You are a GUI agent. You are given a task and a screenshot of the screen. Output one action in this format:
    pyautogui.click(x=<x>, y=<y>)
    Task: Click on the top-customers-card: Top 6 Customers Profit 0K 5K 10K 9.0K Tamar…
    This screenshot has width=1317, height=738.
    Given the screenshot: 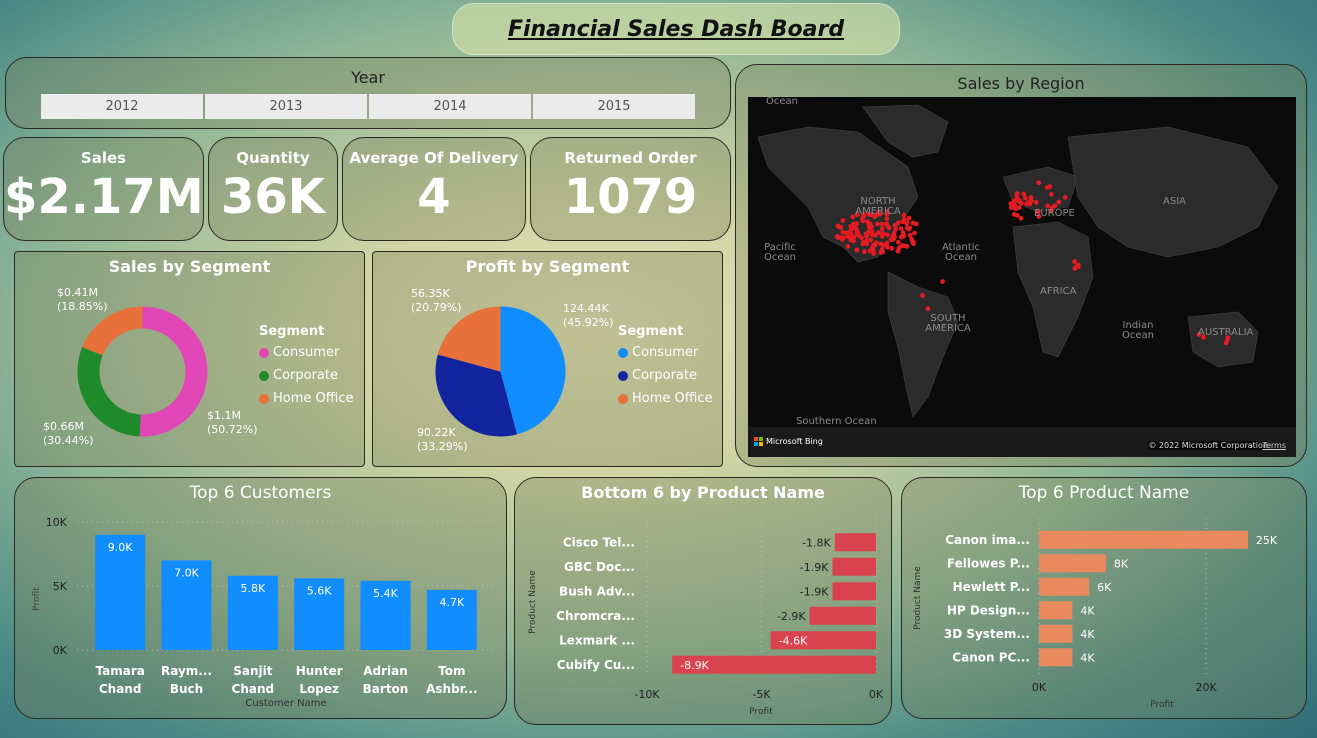 What is the action you would take?
    pyautogui.click(x=260, y=598)
    